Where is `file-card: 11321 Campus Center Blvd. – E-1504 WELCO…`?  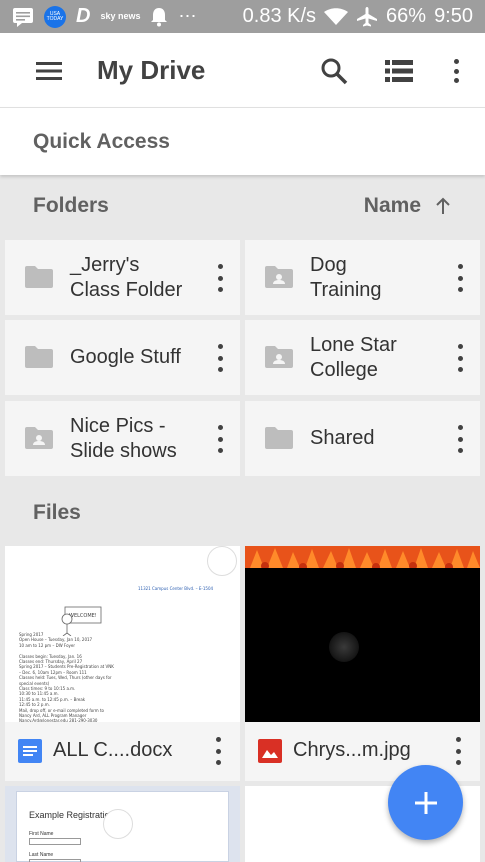
file-card: 11321 Campus Center Blvd. – E-1504 WELCO… is located at coordinates (122, 663).